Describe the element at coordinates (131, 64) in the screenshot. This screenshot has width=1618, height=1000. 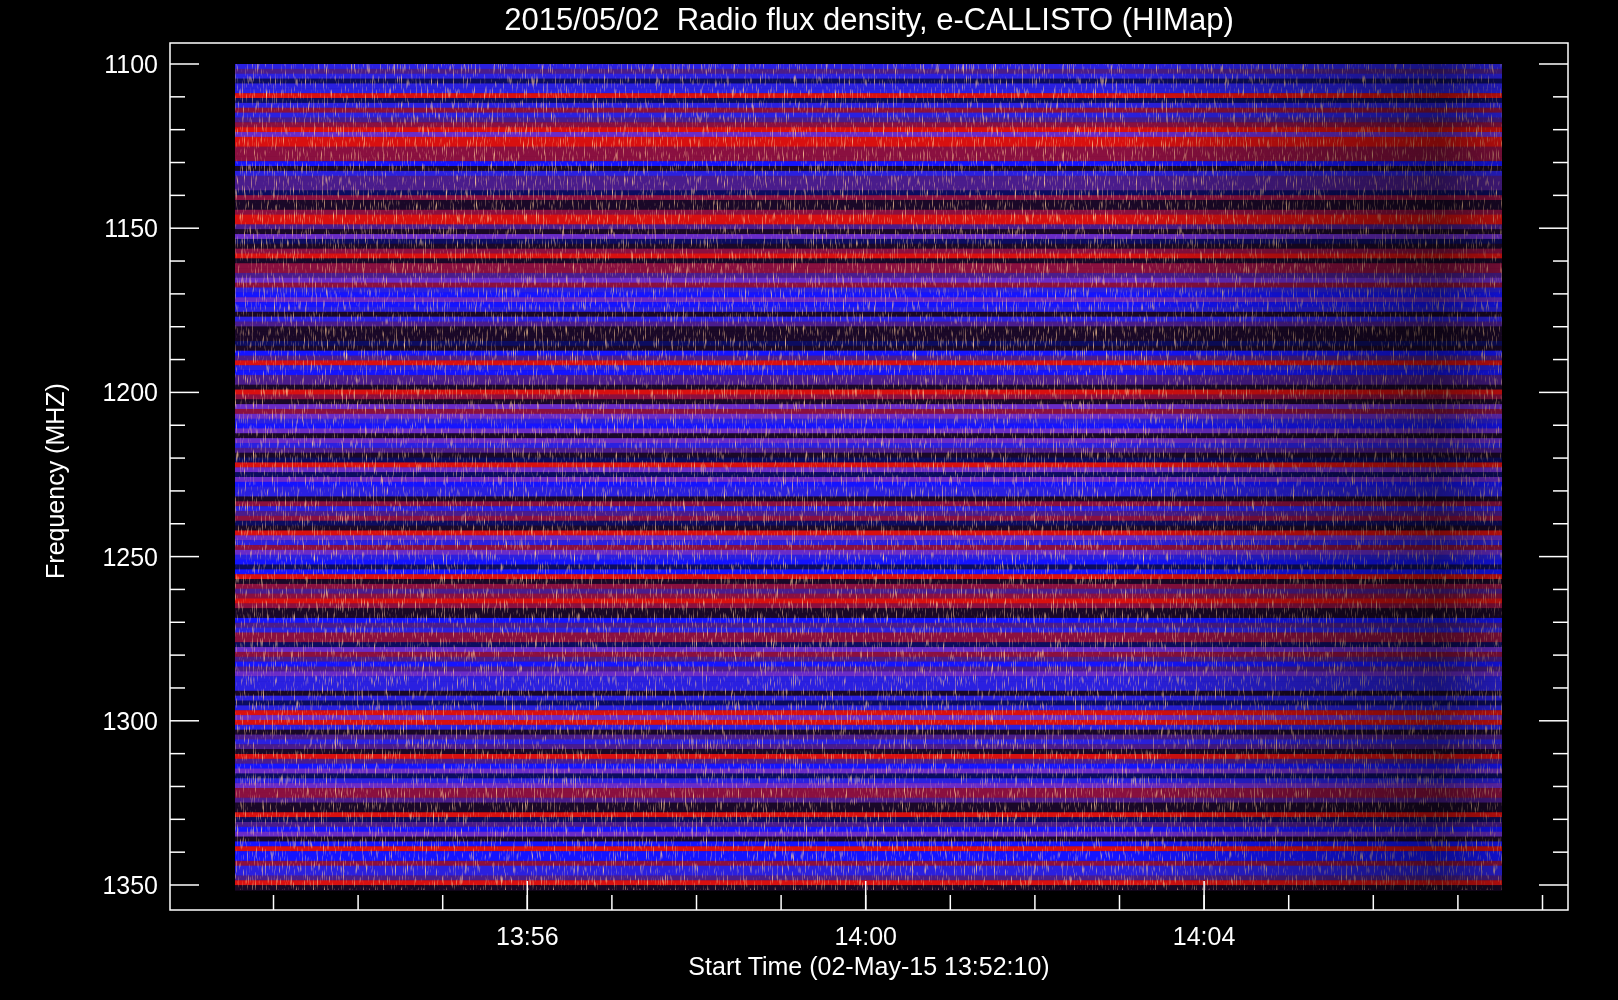
I see `y-tick-label: 1100` at that location.